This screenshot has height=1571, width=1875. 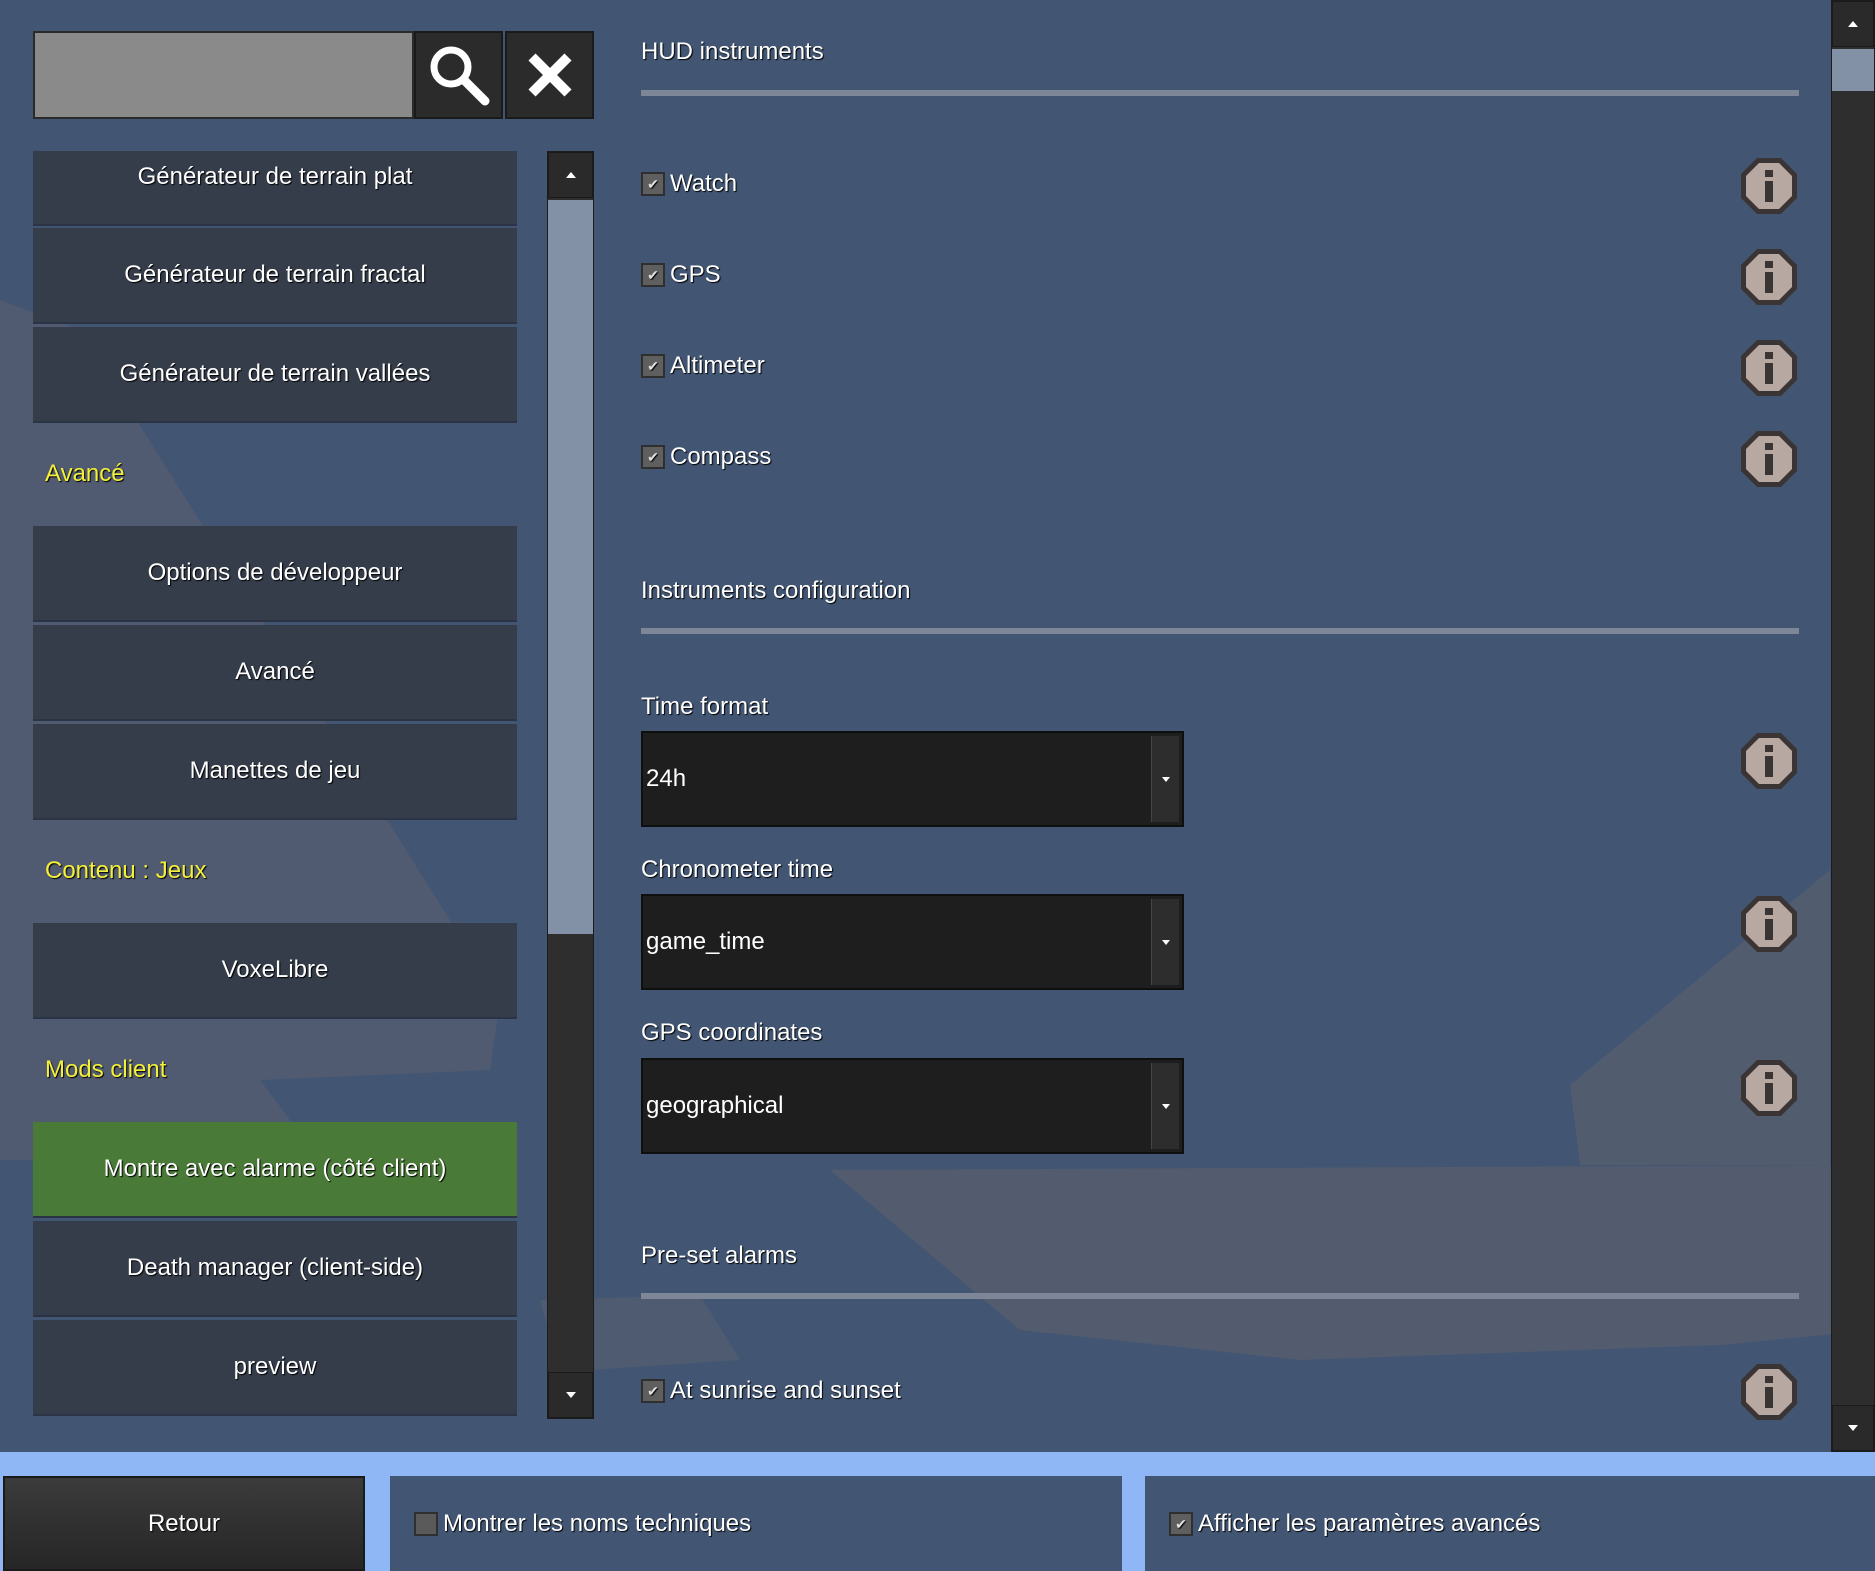 I want to click on sidebar-item-label: preview, so click(x=275, y=1366).